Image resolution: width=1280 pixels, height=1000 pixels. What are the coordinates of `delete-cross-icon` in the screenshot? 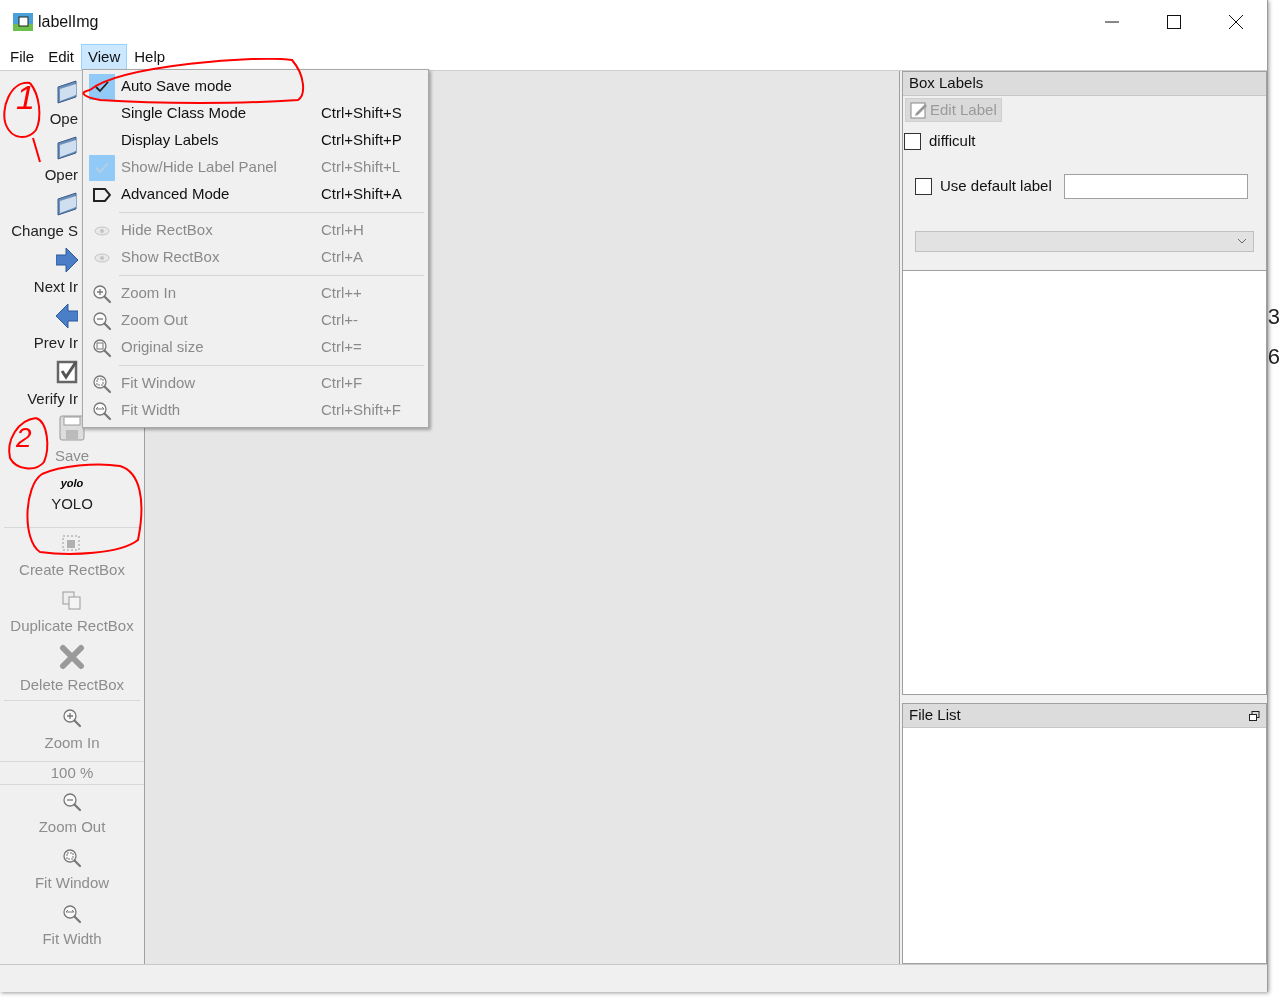 It's located at (72, 656).